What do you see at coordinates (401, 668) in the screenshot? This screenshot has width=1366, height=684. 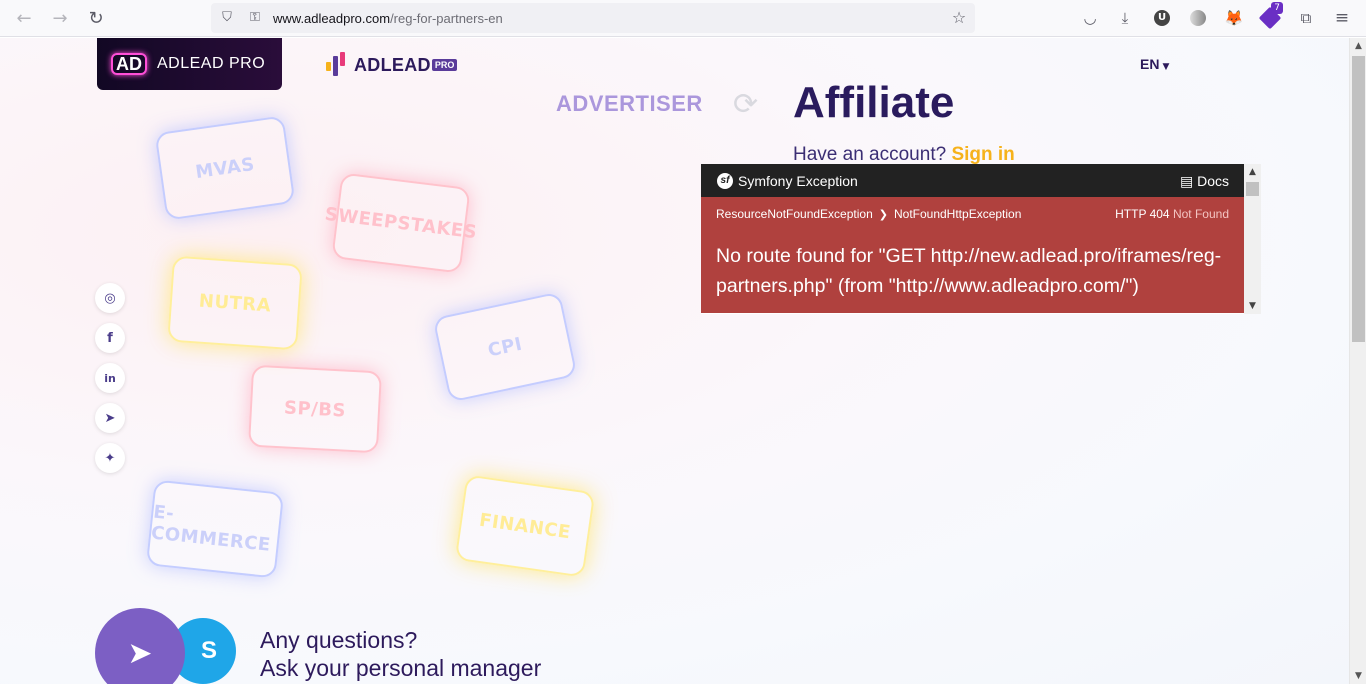 I see `contact-line-2: Ask your personal manager` at bounding box center [401, 668].